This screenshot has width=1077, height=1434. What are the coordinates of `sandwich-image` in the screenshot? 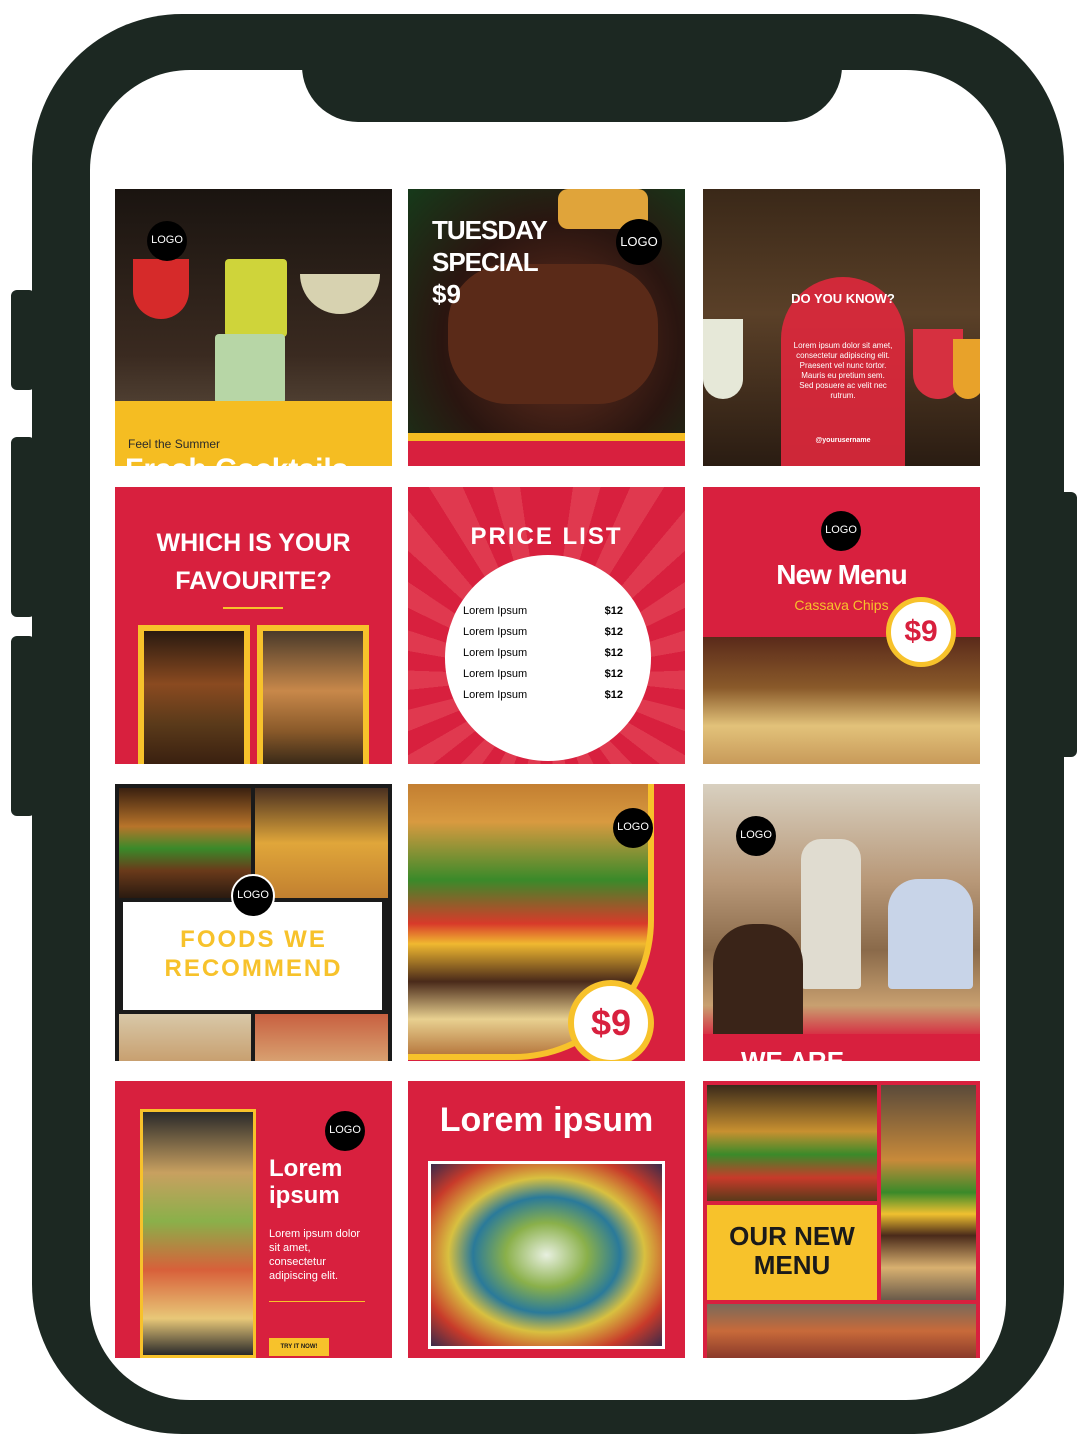 It's located at (313, 697).